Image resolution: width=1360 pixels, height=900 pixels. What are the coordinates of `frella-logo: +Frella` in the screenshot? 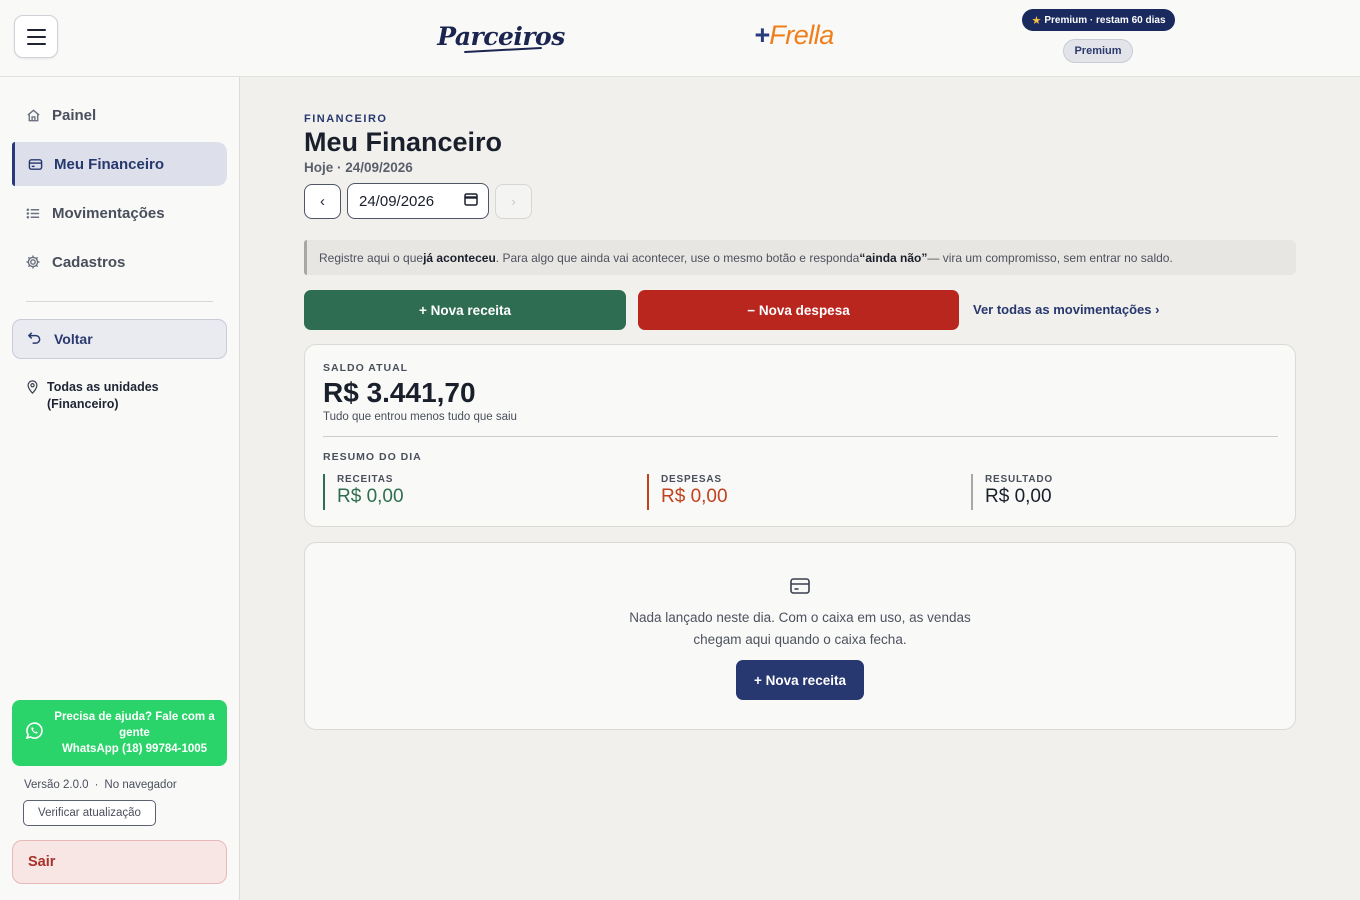 It's located at (794, 35).